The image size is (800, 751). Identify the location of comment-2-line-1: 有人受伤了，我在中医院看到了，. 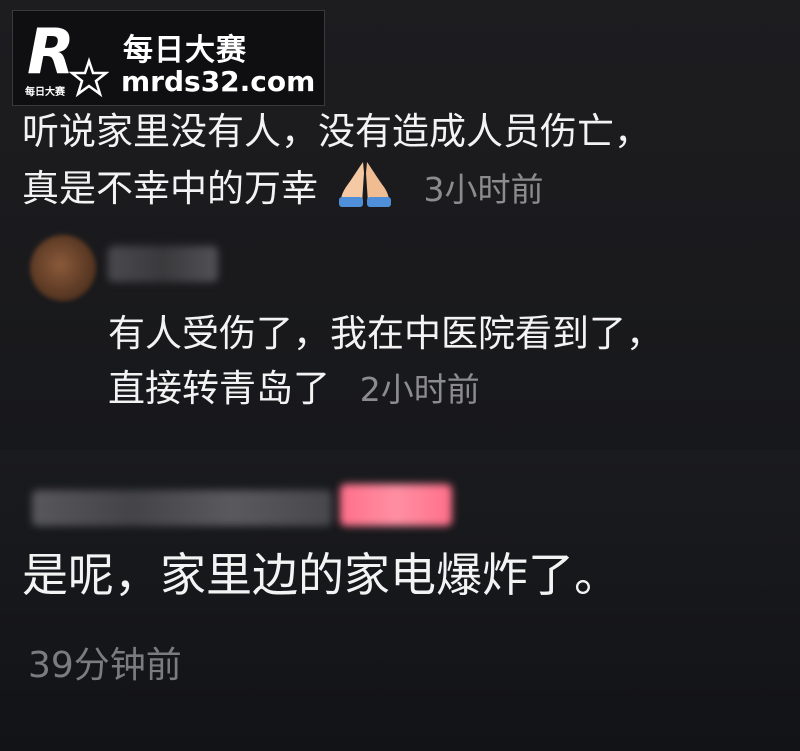
(385, 333).